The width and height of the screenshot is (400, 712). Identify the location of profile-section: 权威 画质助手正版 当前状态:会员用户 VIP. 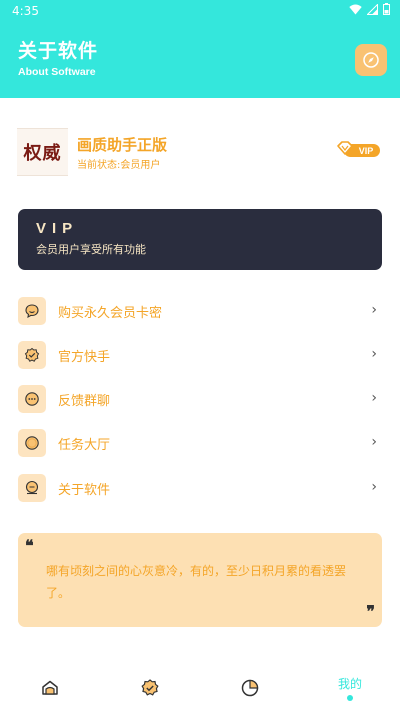
(199, 151).